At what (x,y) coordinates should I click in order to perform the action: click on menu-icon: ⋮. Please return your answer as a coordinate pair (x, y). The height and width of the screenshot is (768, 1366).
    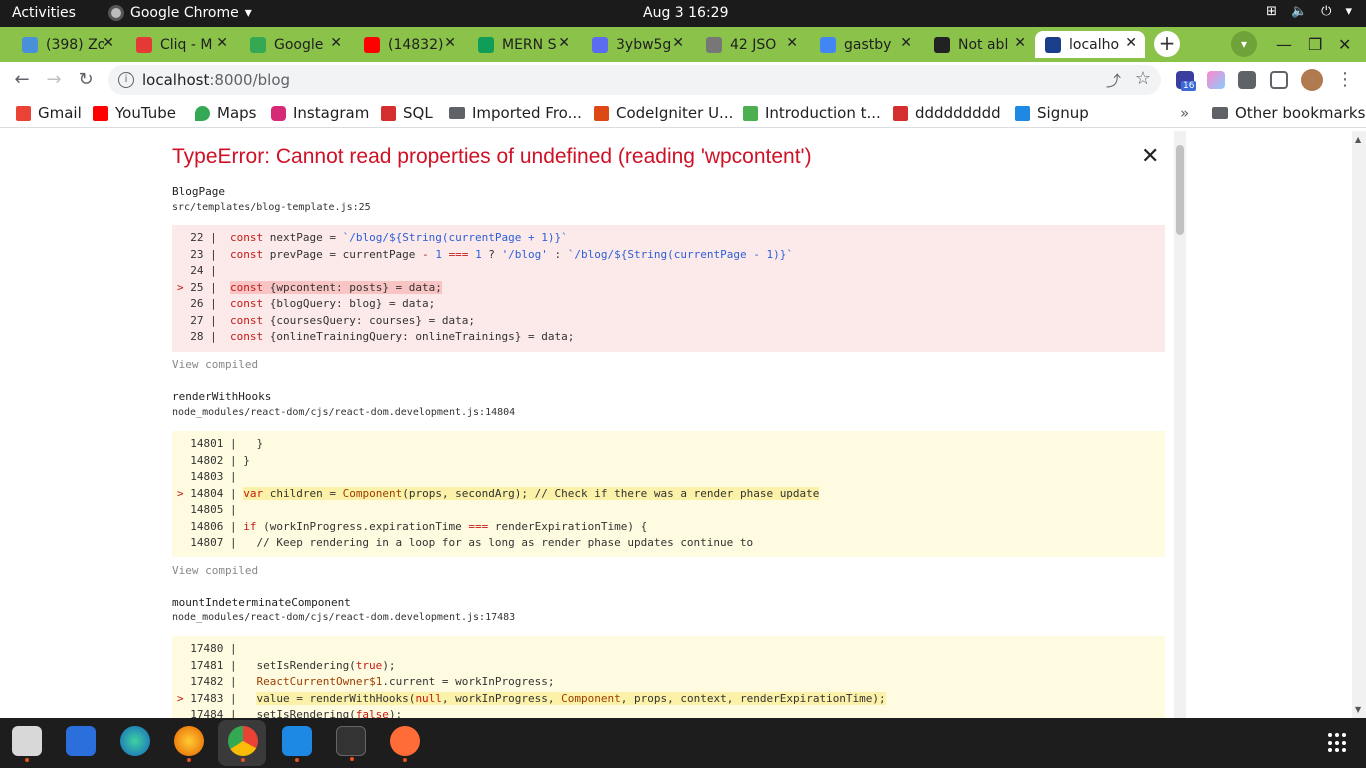
    Looking at the image, I should click on (1345, 80).